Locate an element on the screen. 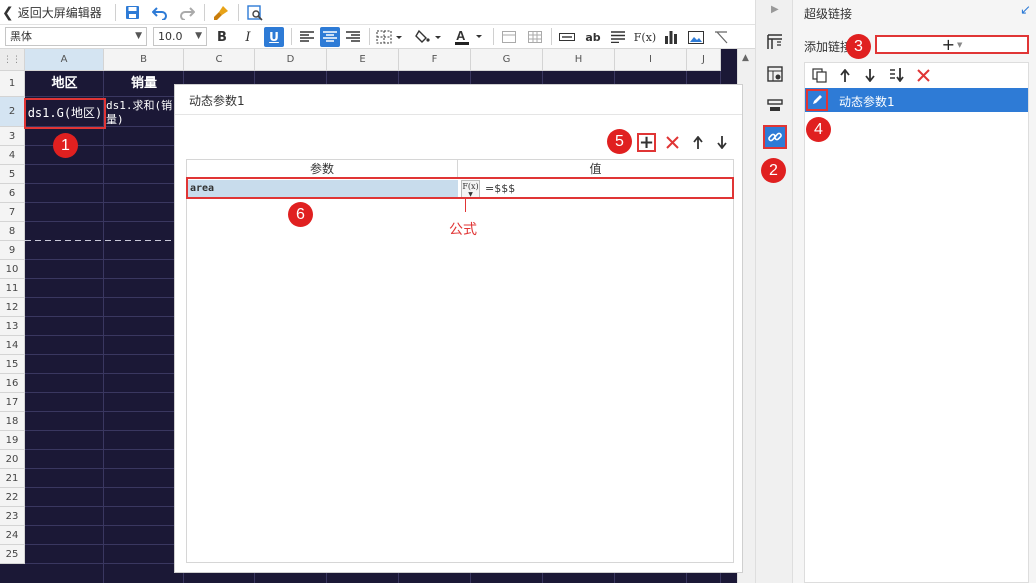  callout-1: 1 is located at coordinates (65, 145).